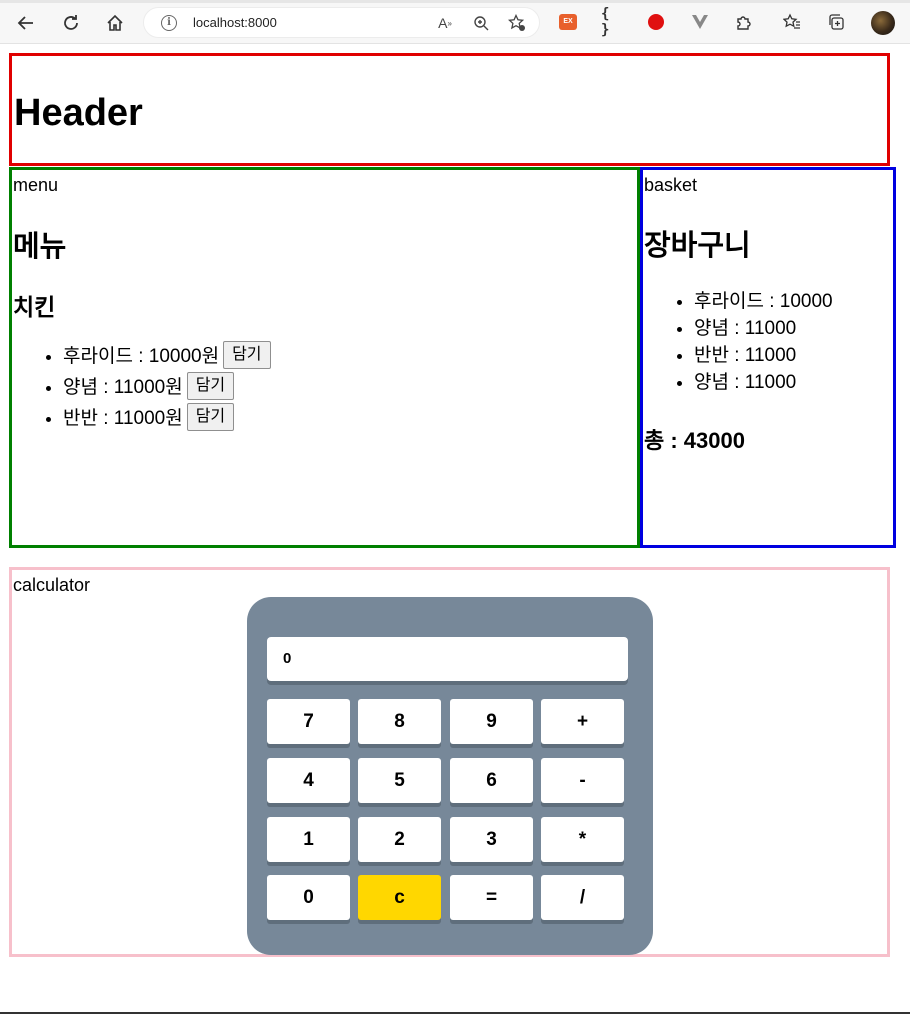  Describe the element at coordinates (763, 355) in the screenshot. I see `basket-item: 반반 : 11000` at that location.